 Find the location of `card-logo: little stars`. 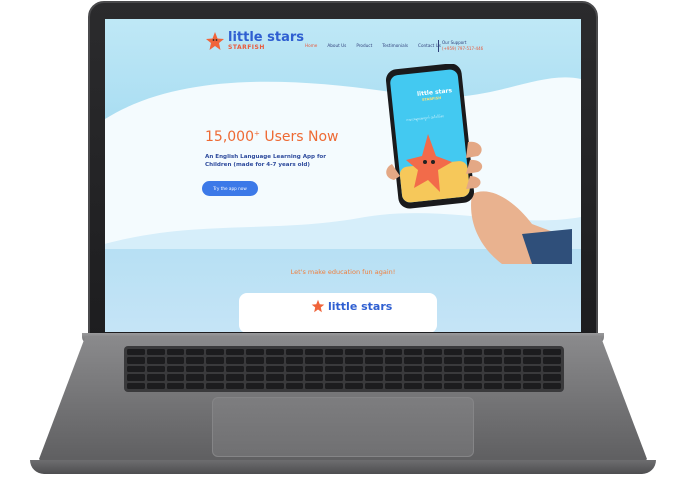

card-logo: little stars is located at coordinates (351, 306).